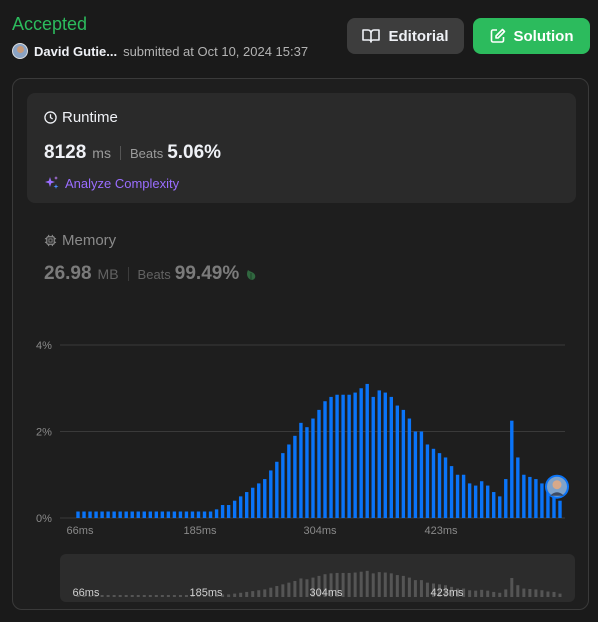  What do you see at coordinates (200, 531) in the screenshot?
I see `x-tick-label: 185ms` at bounding box center [200, 531].